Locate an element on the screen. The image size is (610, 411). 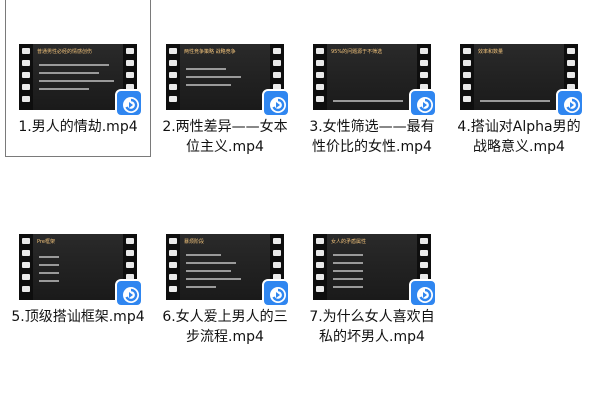
slide-title: 95%的问题源于不筛选 is located at coordinates (357, 52).